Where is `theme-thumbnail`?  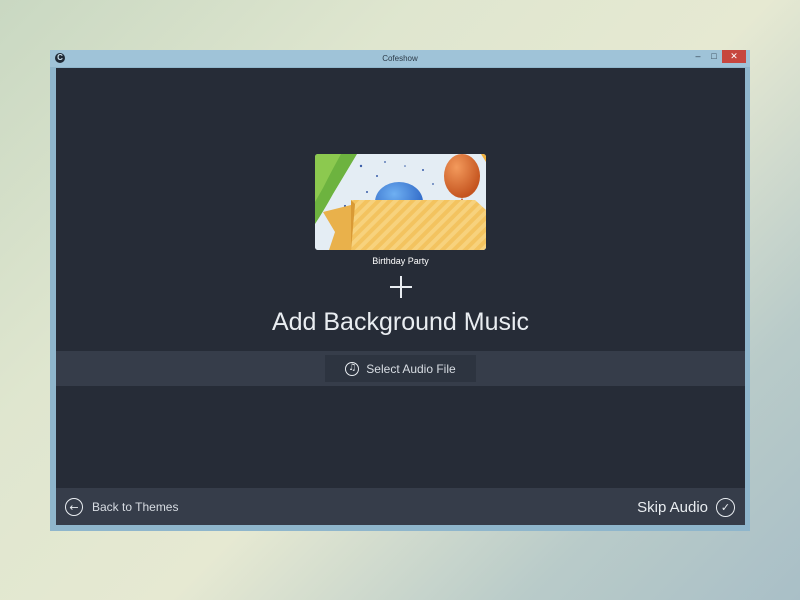
theme-thumbnail is located at coordinates (400, 202).